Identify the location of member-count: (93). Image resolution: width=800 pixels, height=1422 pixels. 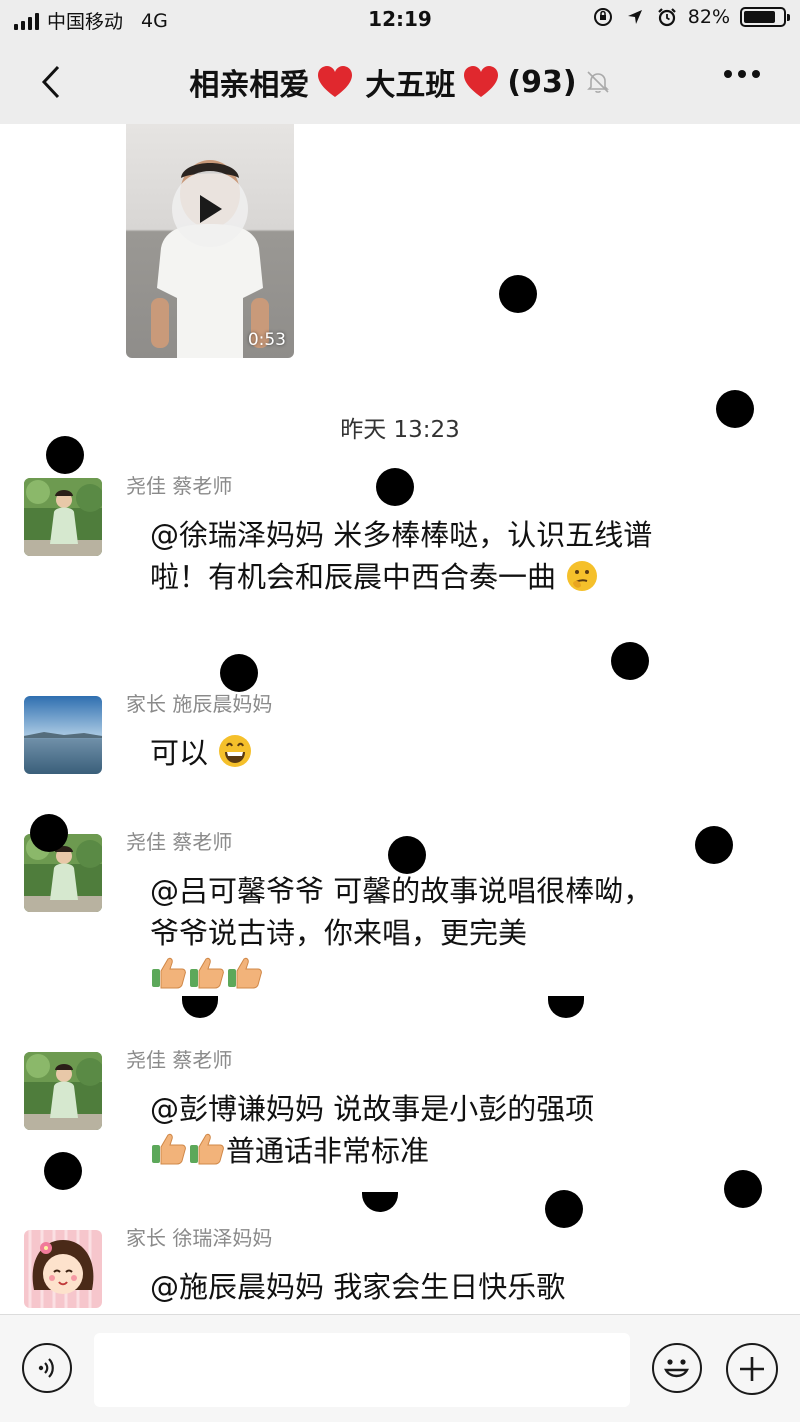
(542, 82).